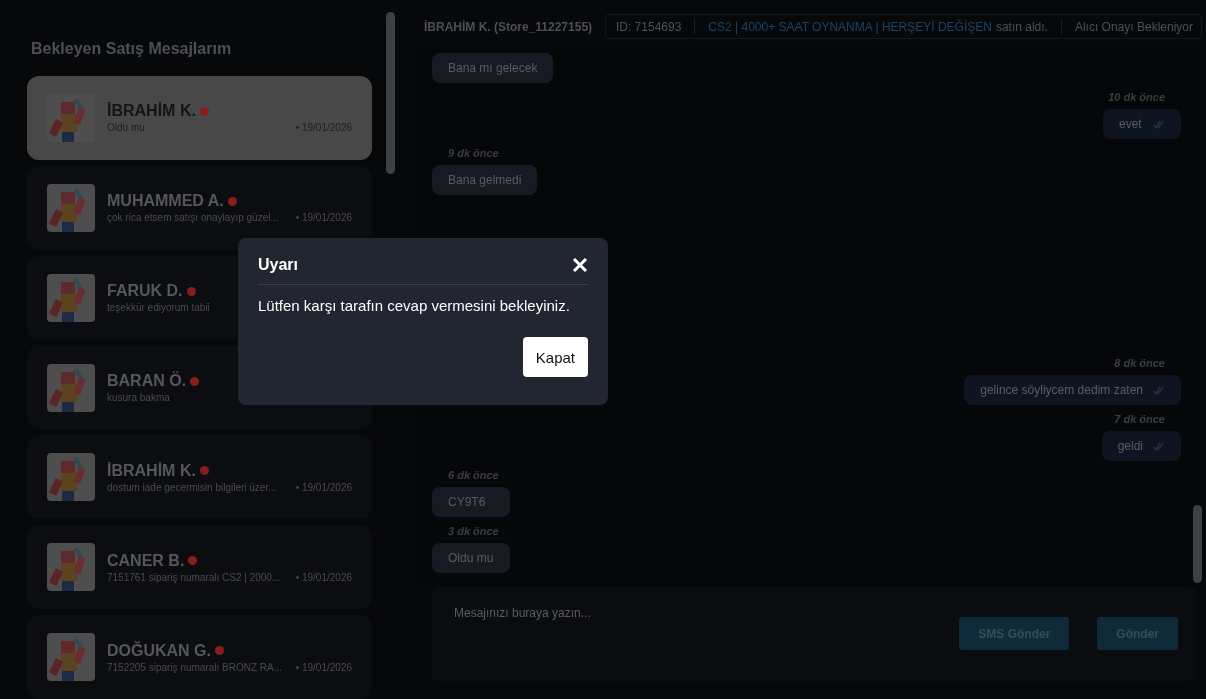 This screenshot has width=1206, height=699. What do you see at coordinates (850, 26) in the screenshot?
I see `product-link: CS2 | 4000+ SAAT OYNANMA | HERŞEYİ DEĞİŞEN` at bounding box center [850, 26].